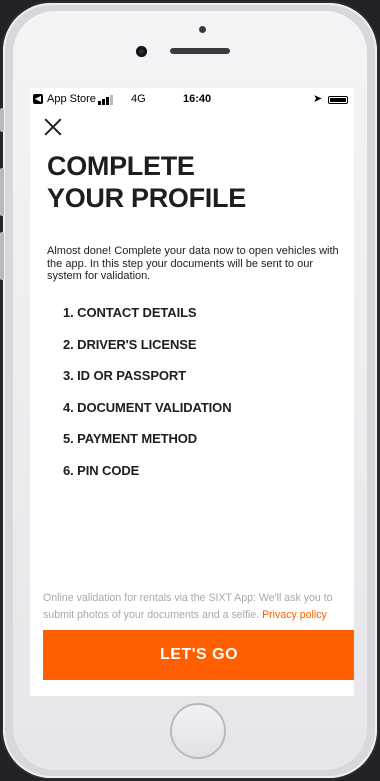  Describe the element at coordinates (198, 731) in the screenshot. I see `home-button` at that location.